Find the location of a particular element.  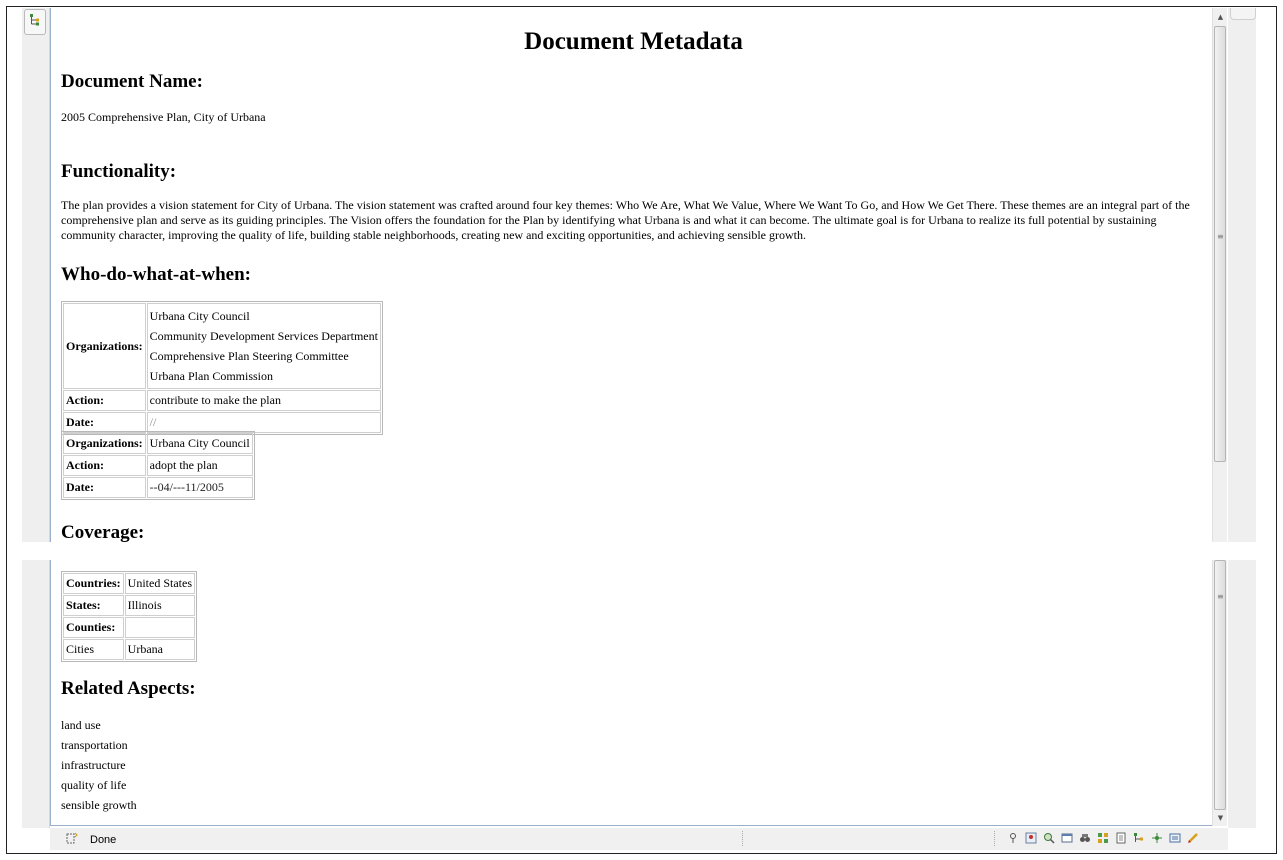

status-toolbar is located at coordinates (1103, 839).